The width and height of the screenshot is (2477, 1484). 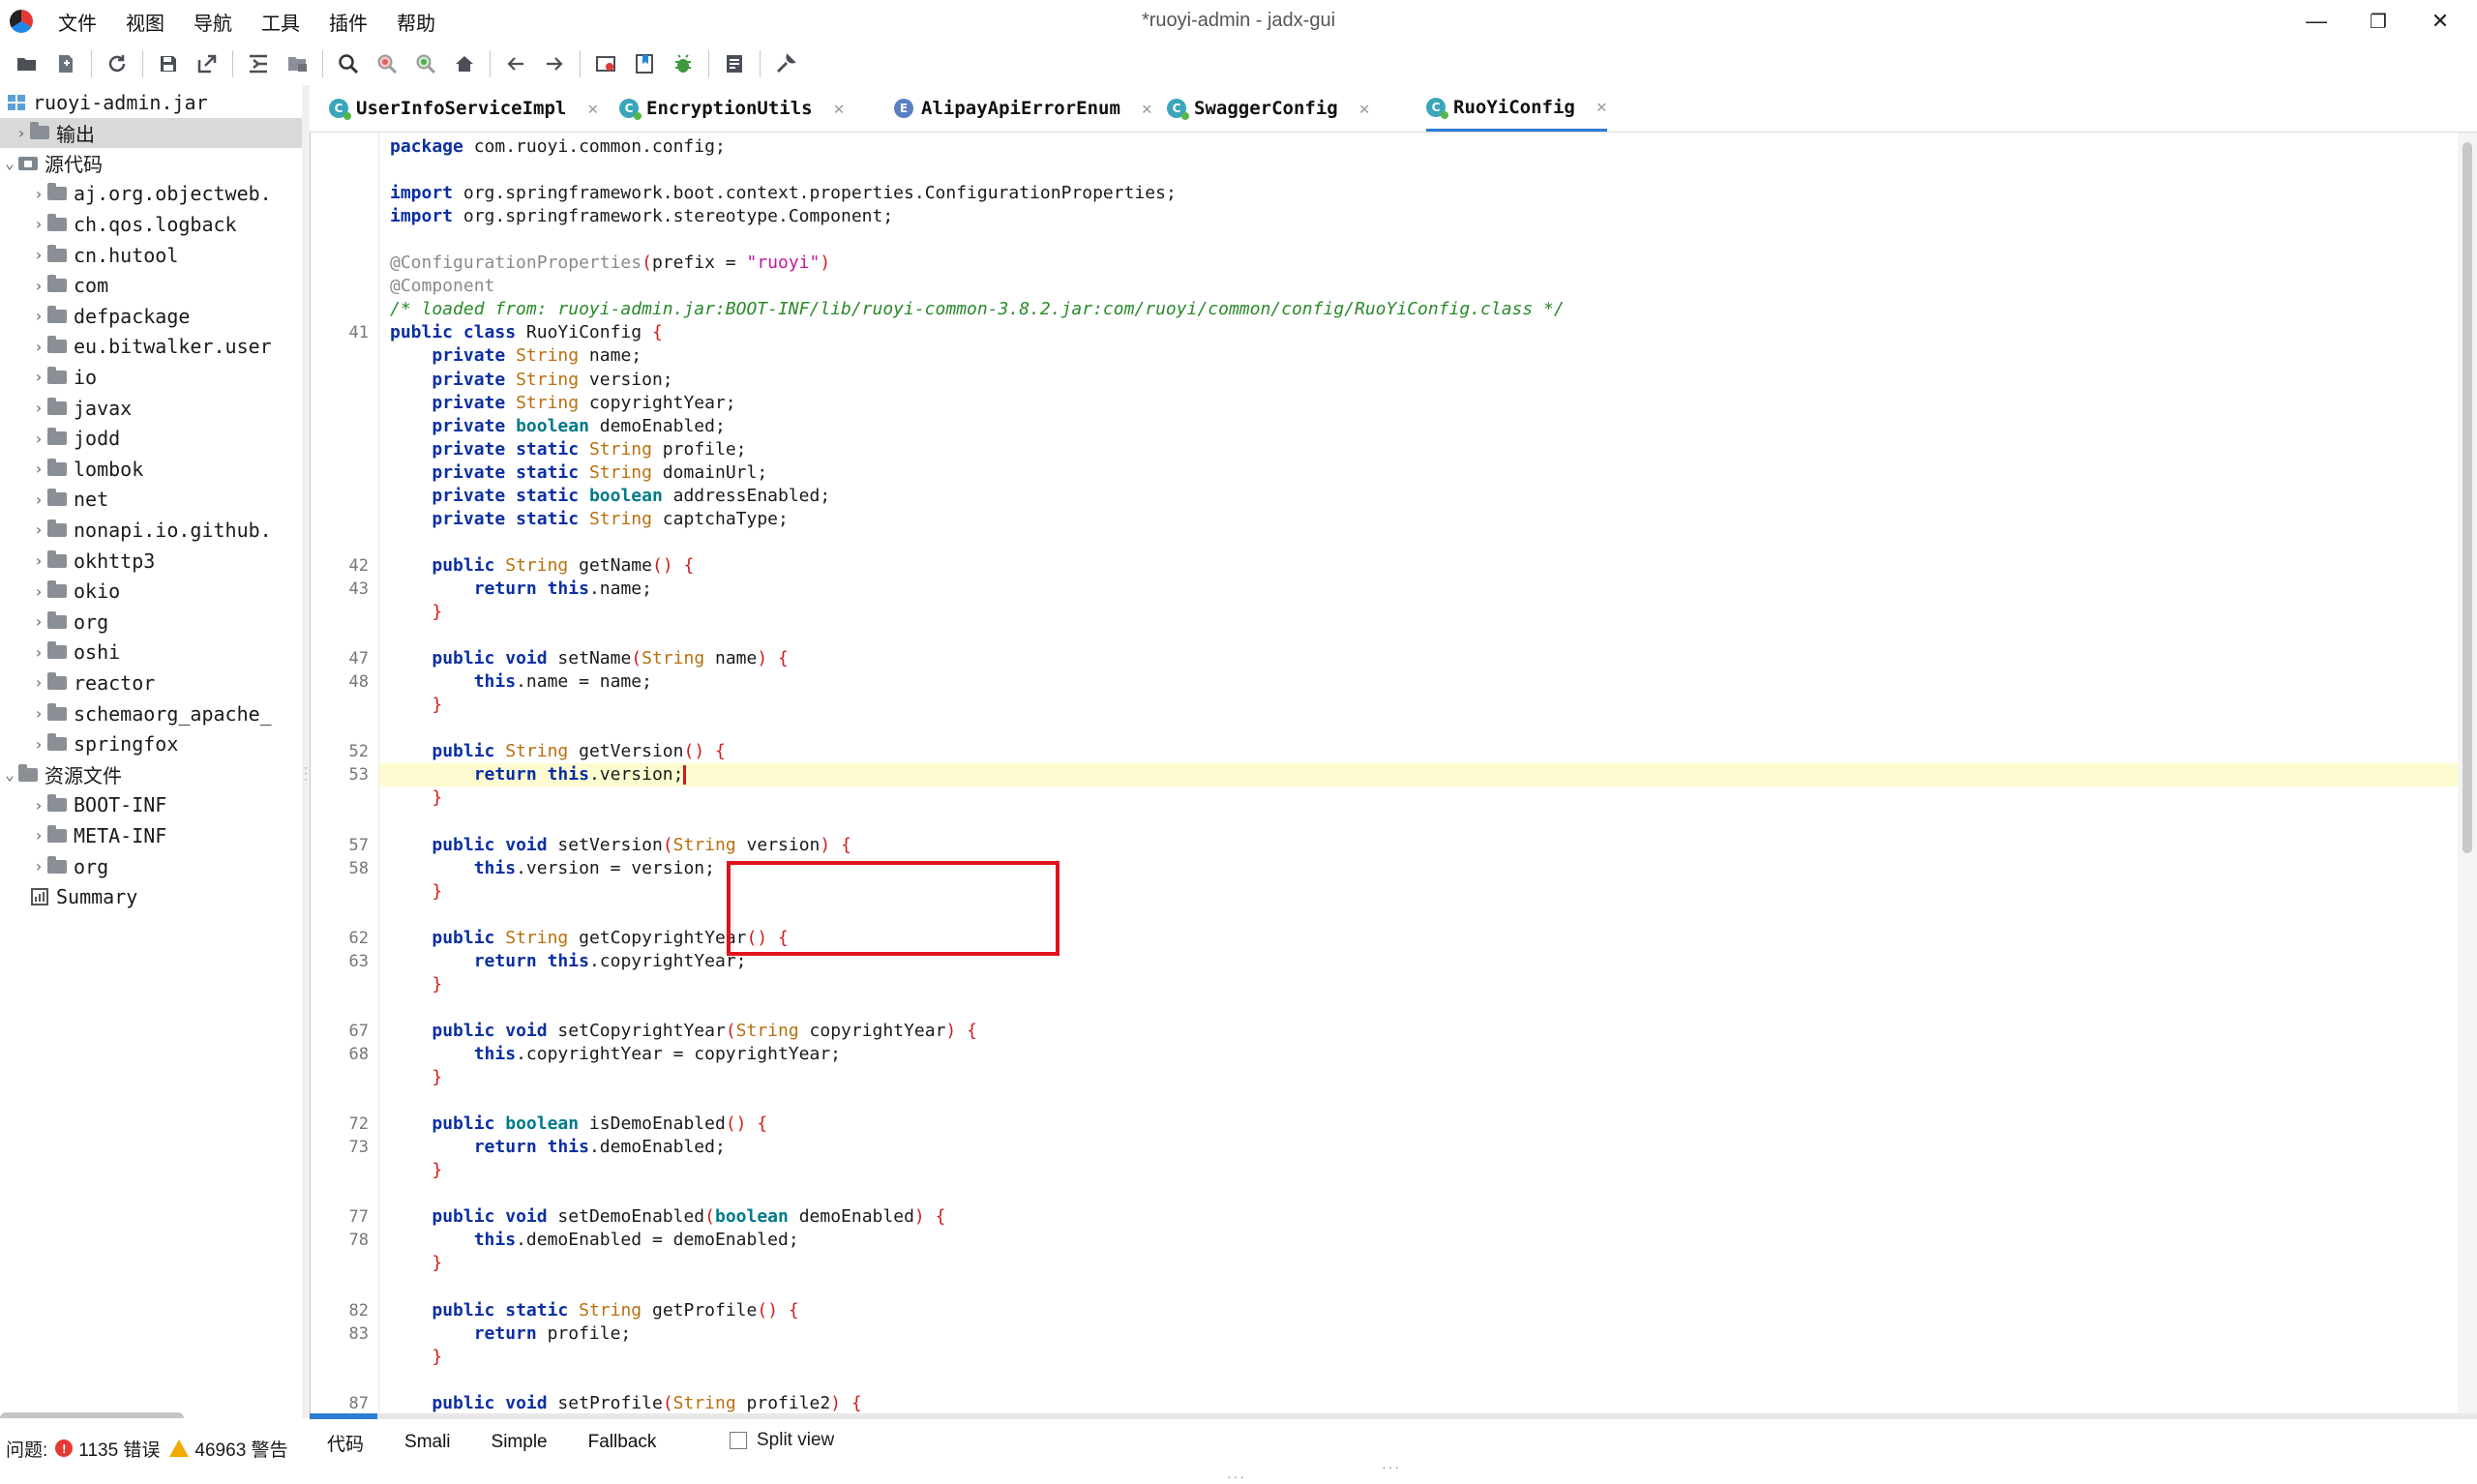 I want to click on split-view-checkbox, so click(x=738, y=1440).